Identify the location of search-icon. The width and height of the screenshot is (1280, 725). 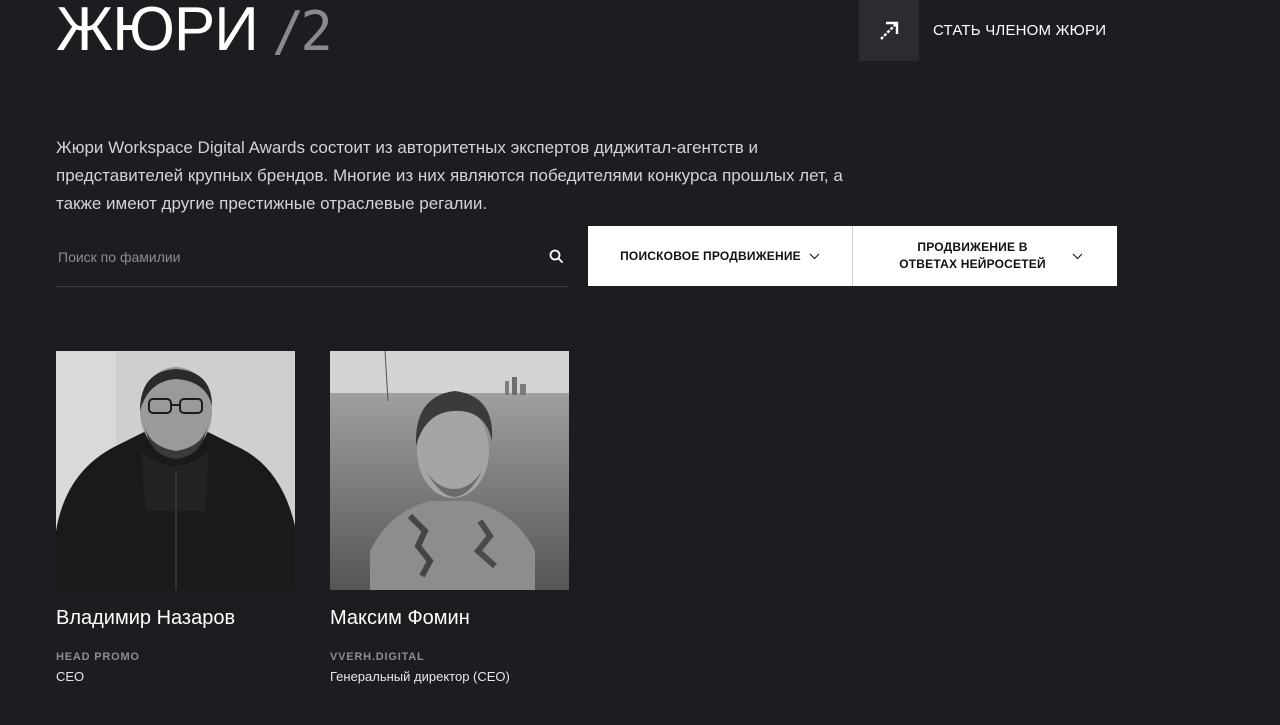
(556, 256).